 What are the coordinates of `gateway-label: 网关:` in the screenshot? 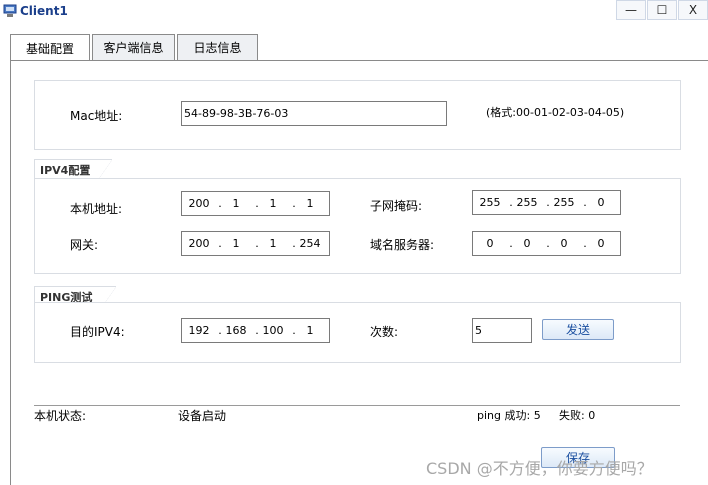 It's located at (84, 245).